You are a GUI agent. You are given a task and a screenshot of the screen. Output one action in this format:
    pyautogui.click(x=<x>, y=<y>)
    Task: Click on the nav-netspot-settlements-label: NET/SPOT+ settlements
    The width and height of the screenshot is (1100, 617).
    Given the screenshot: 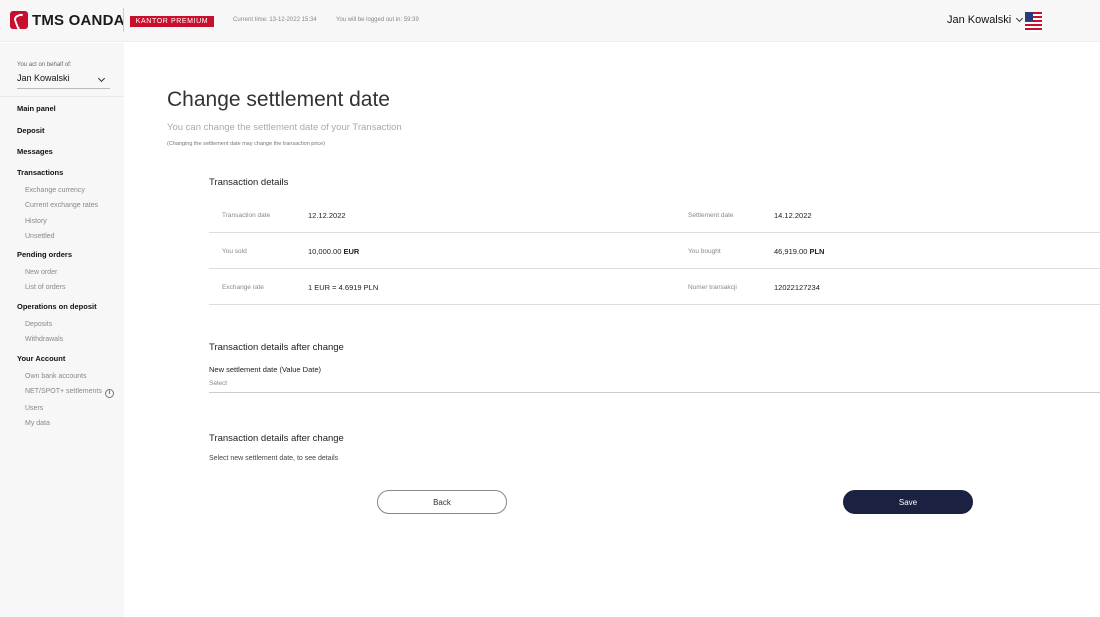 What is the action you would take?
    pyautogui.click(x=63, y=391)
    